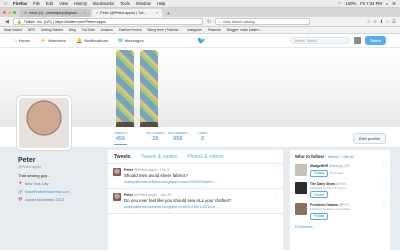  I want to click on wifi-icon: ◠, so click(340, 3).